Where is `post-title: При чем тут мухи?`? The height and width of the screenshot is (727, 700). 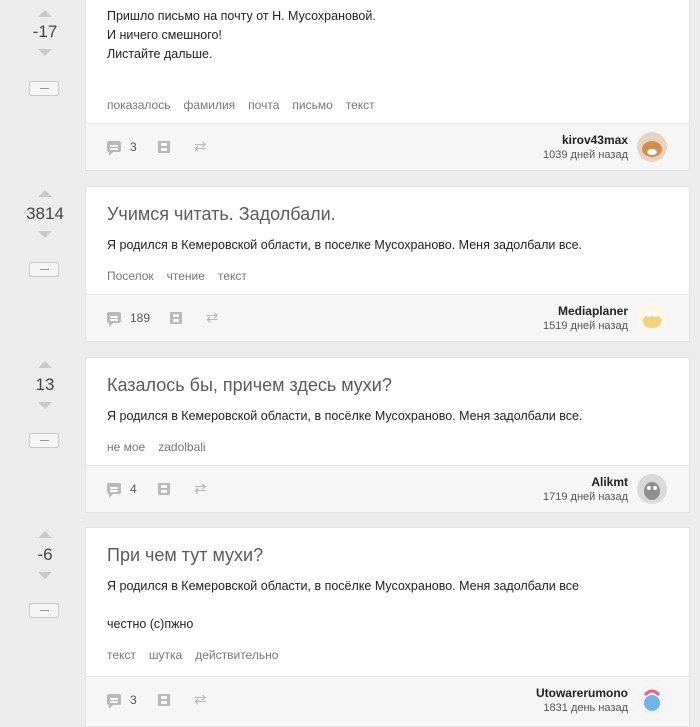
post-title: При чем тут мухи? is located at coordinates (185, 555).